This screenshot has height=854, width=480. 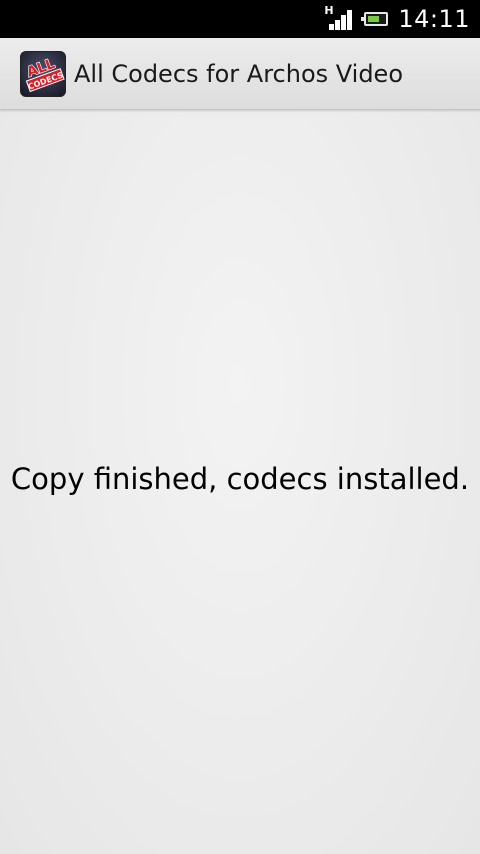 What do you see at coordinates (240, 479) in the screenshot?
I see `status-message: Copy finished, codecs installed.` at bounding box center [240, 479].